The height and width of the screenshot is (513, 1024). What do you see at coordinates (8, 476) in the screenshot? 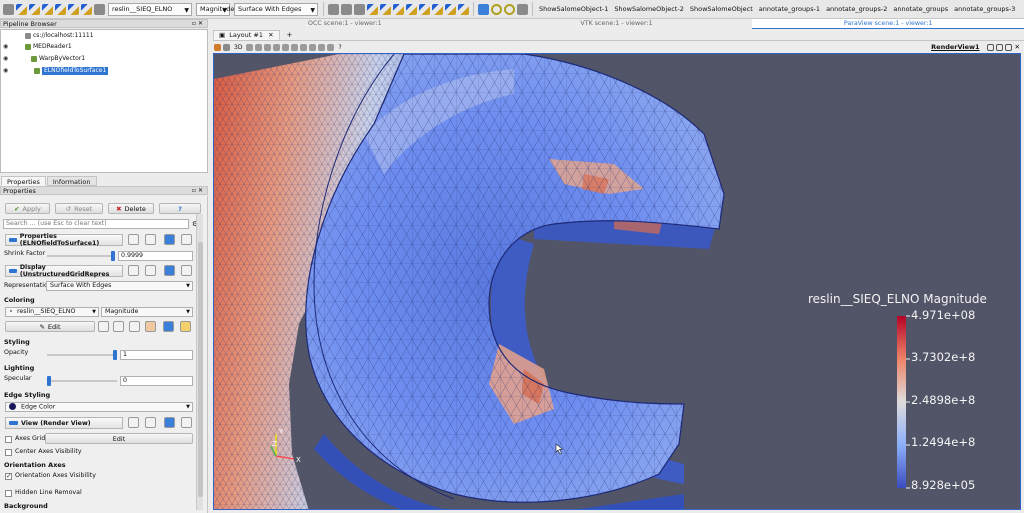
I see `orientation-axes-checkbox` at bounding box center [8, 476].